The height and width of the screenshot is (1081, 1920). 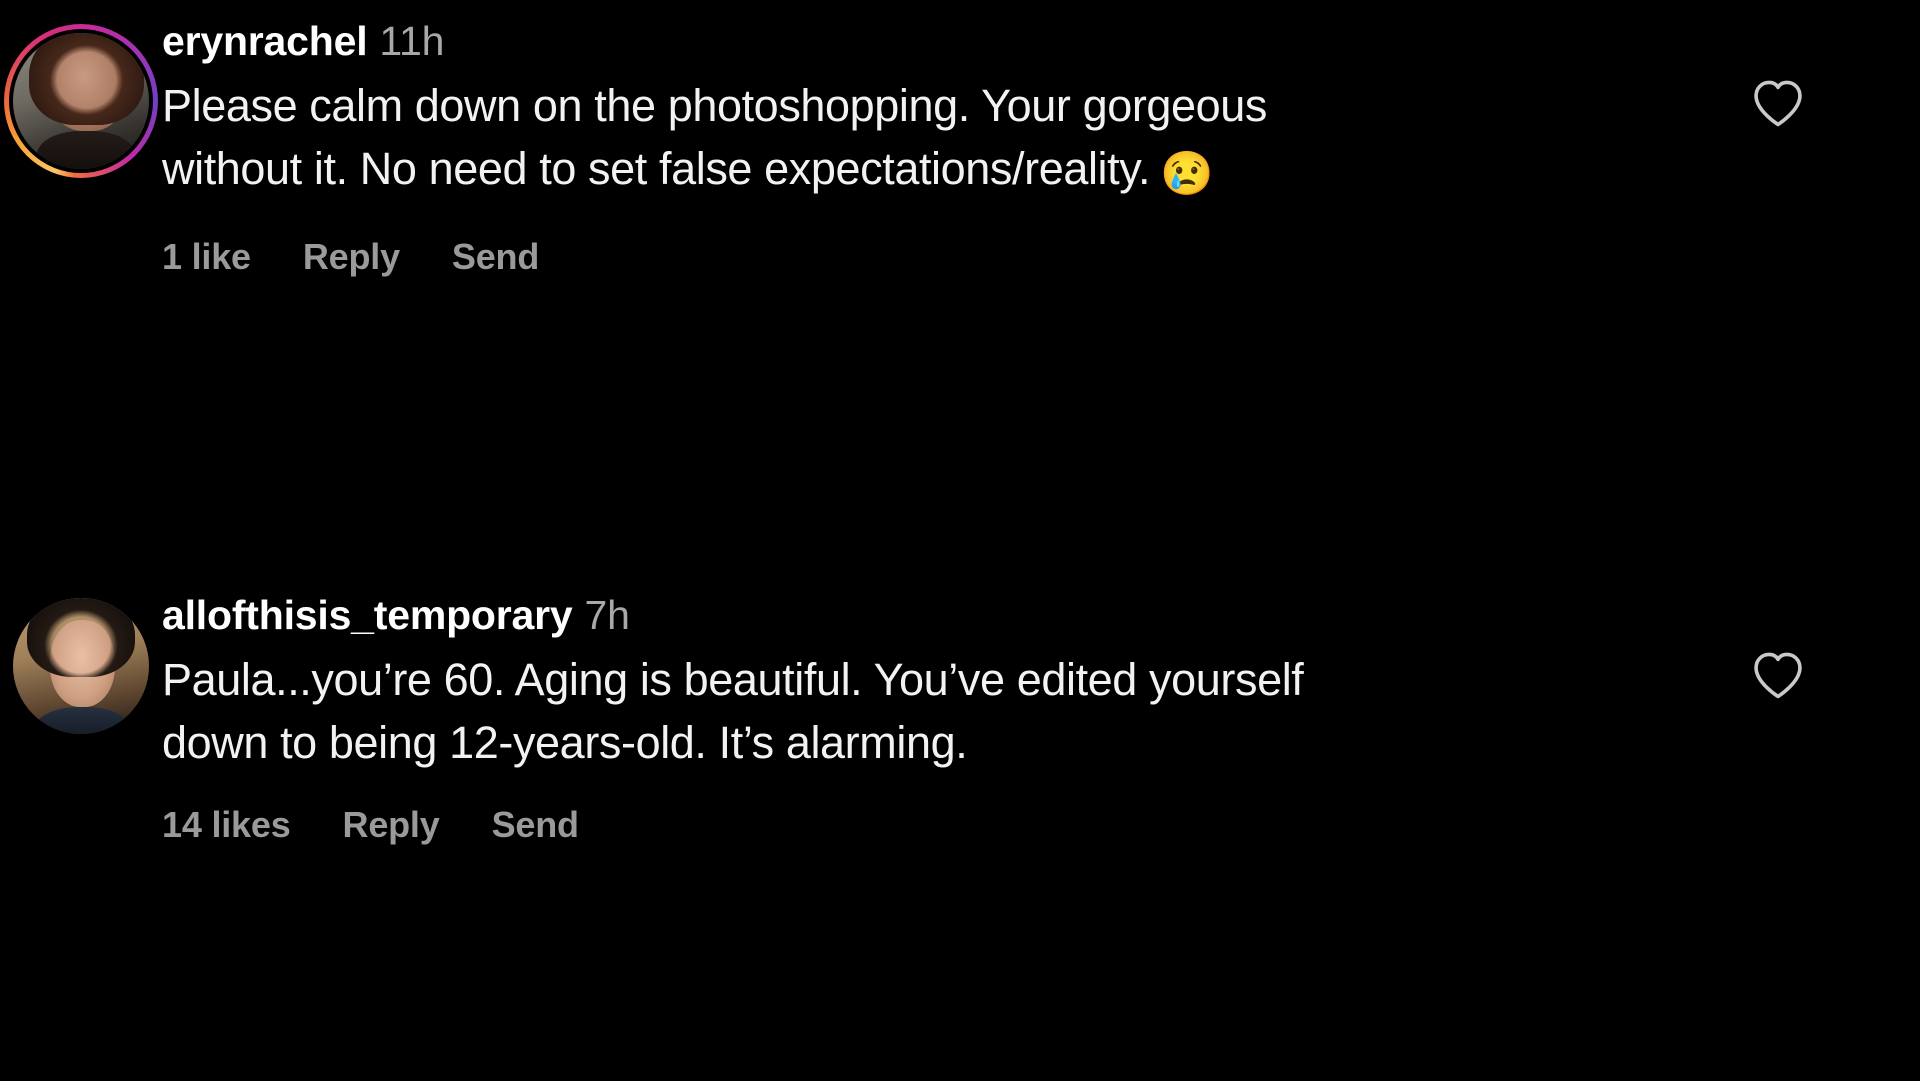 What do you see at coordinates (206, 257) in the screenshot?
I see `like-count-label: 1 like` at bounding box center [206, 257].